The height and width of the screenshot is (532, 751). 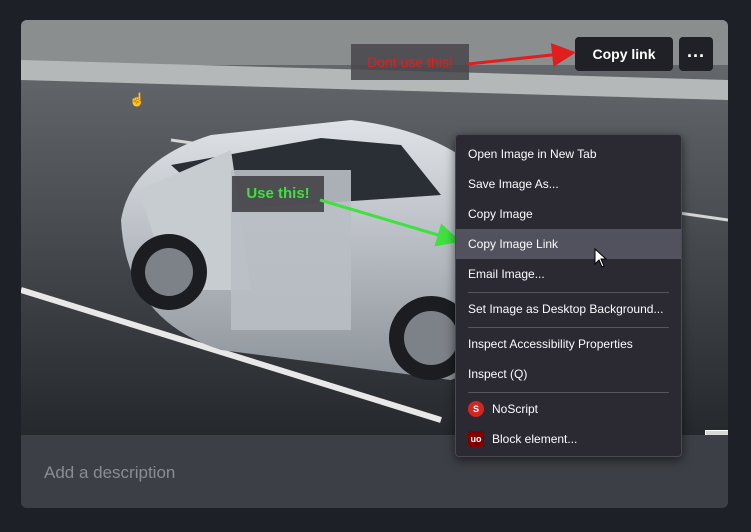 What do you see at coordinates (410, 62) in the screenshot?
I see `dont-use-annotation: Dont use this!` at bounding box center [410, 62].